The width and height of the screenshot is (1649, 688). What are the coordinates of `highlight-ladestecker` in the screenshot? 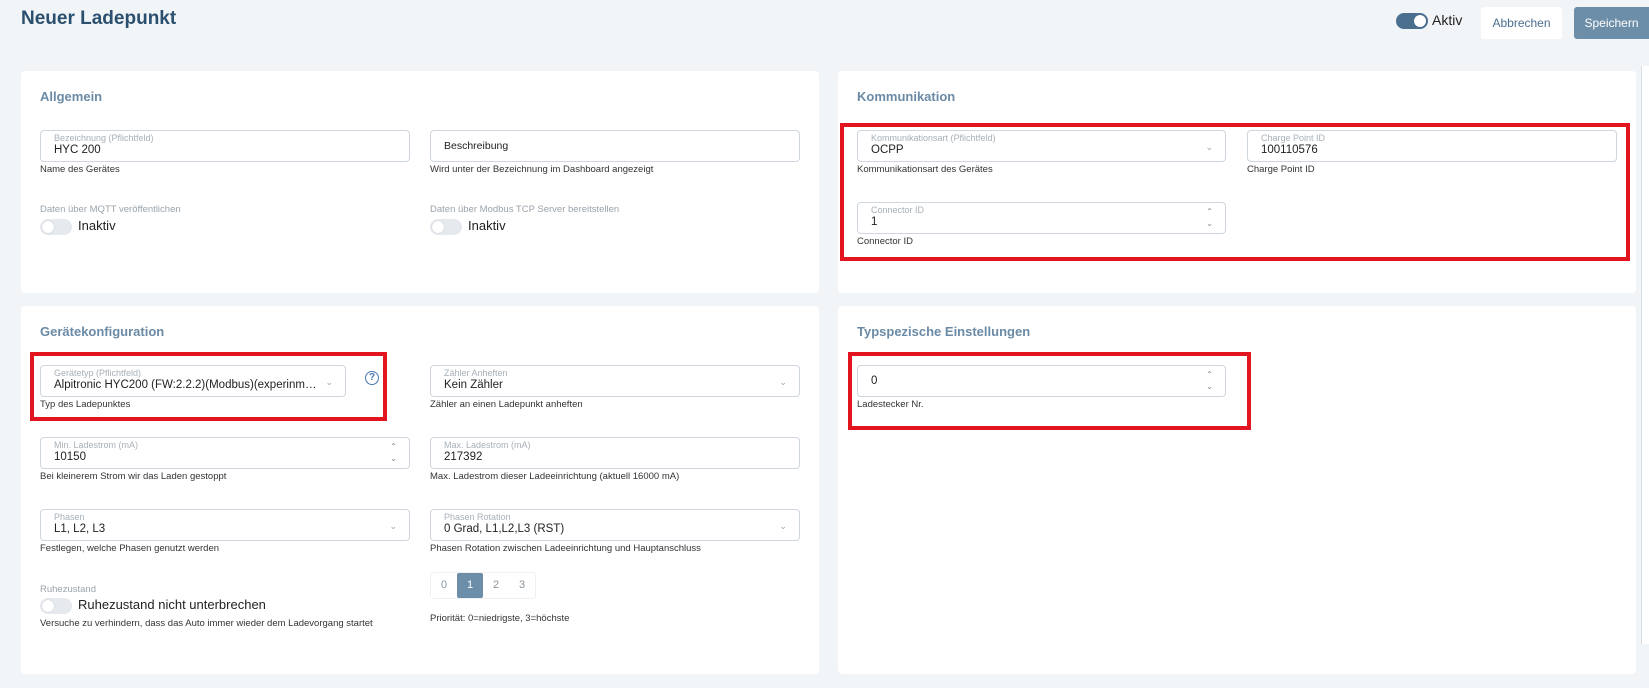 It's located at (1049, 391).